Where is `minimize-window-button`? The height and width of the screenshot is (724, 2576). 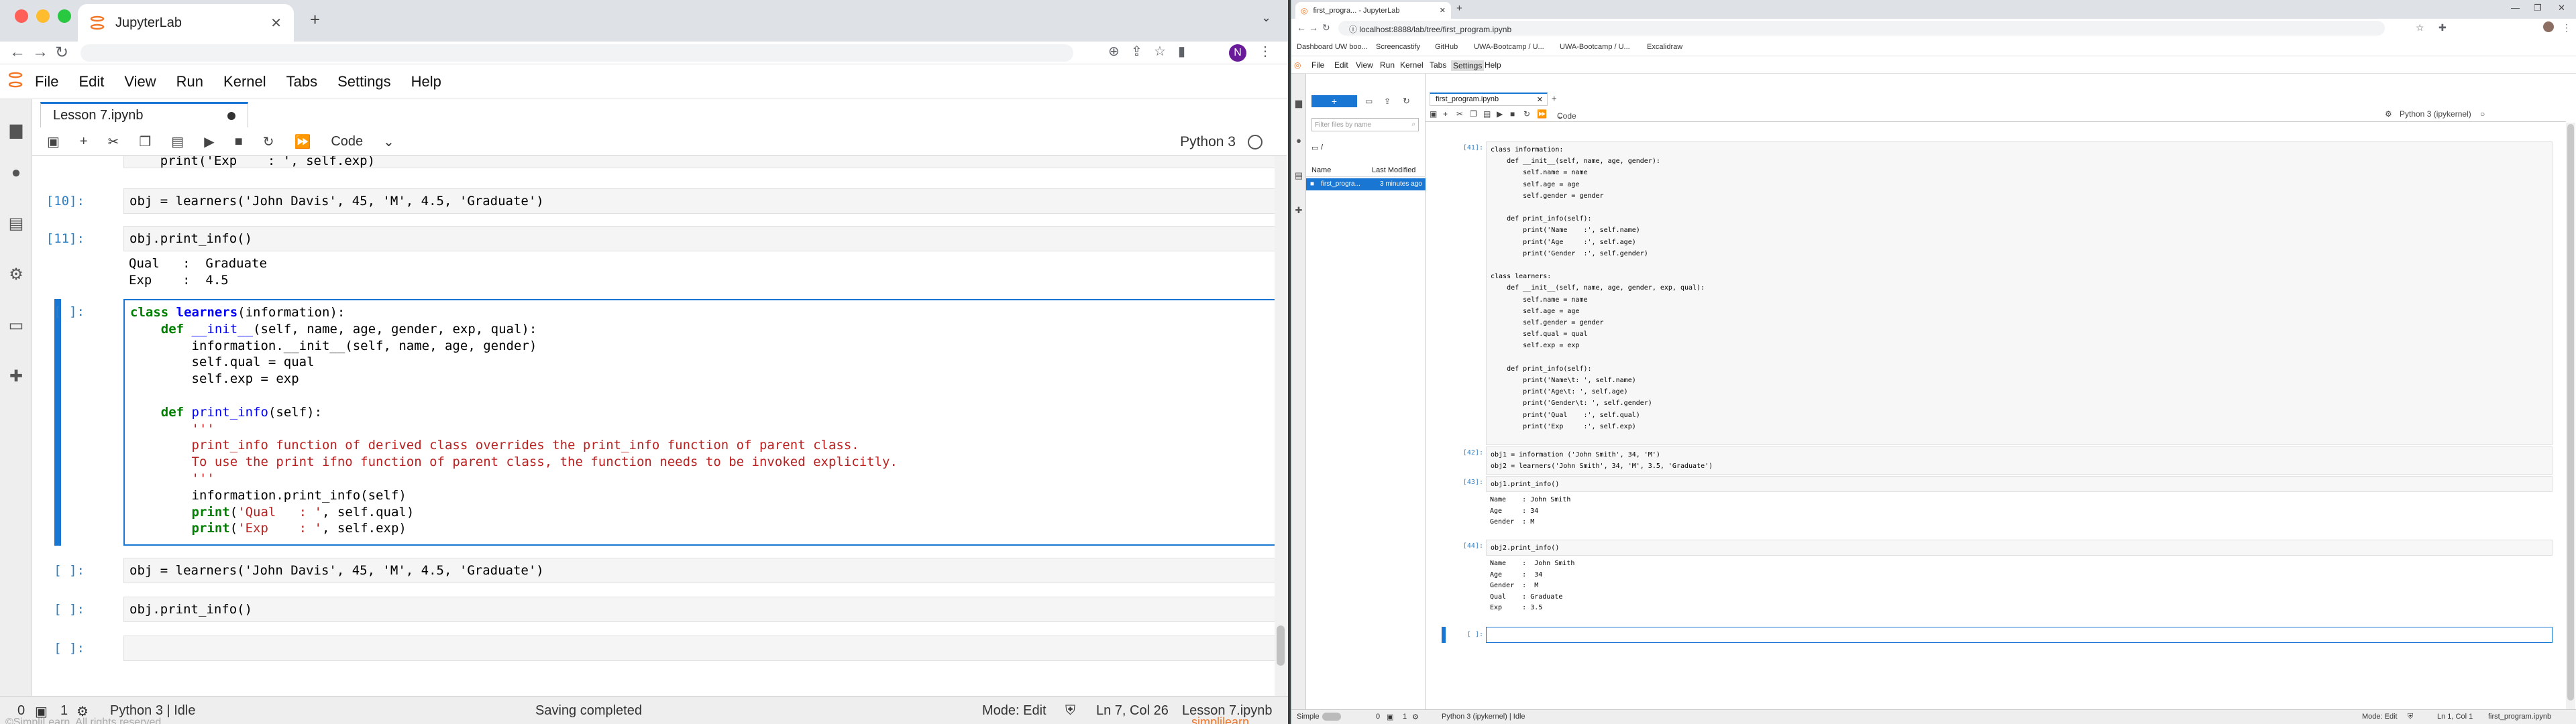 minimize-window-button is located at coordinates (43, 16).